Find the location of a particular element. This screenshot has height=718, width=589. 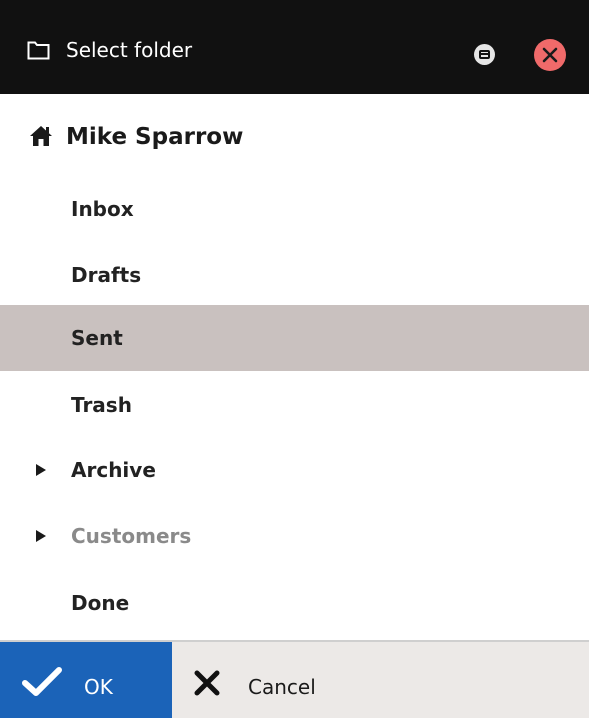

folder-item-drafts: Drafts is located at coordinates (294, 275).